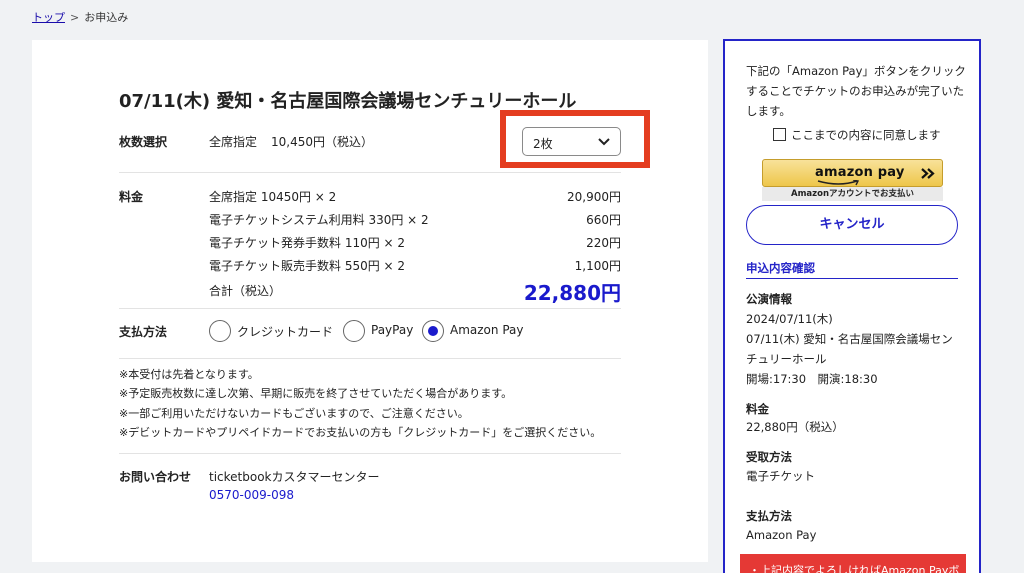  I want to click on breadcrumb: トップ > お申込み, so click(80, 17).